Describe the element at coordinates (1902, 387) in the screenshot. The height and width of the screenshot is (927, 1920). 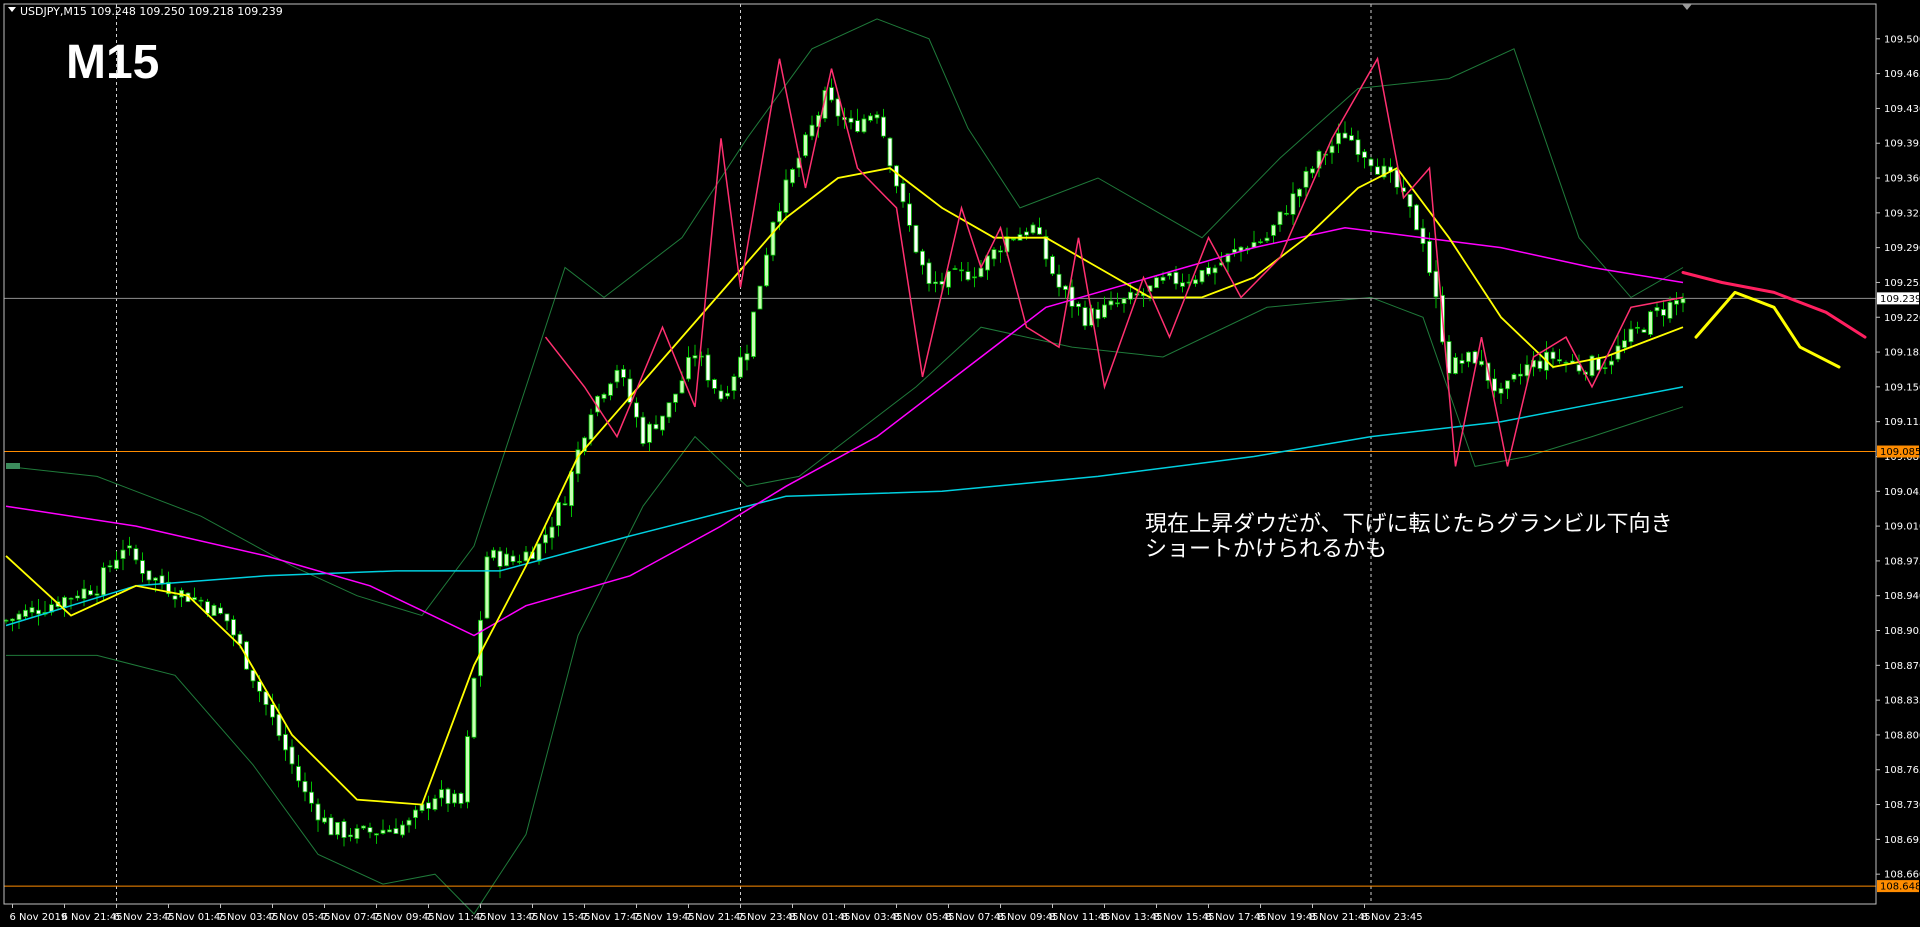
I see `y-tick-label: 109.150` at that location.